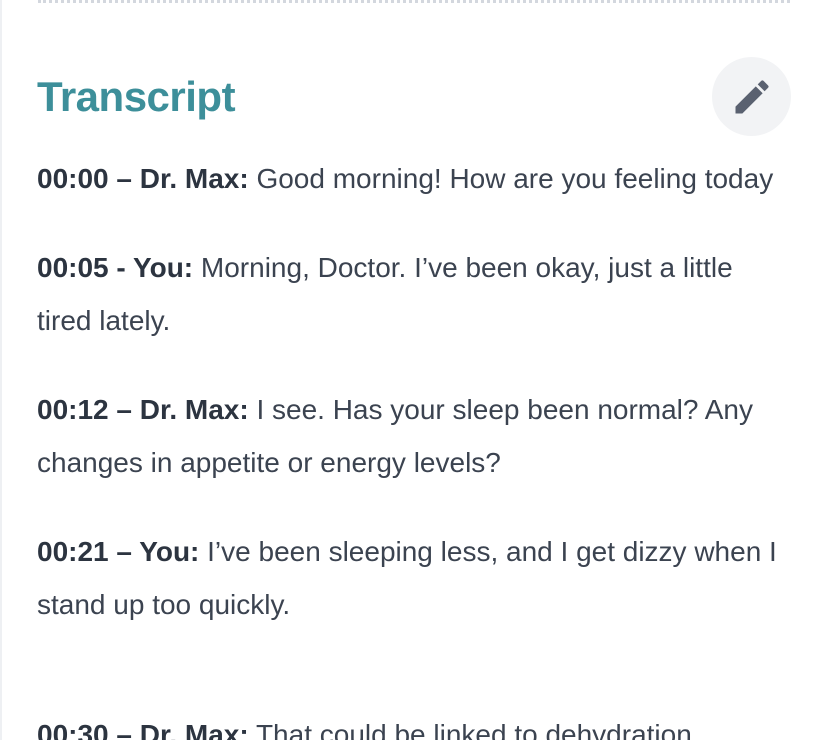  Describe the element at coordinates (143, 409) in the screenshot. I see `entry-timestamp-speaker: 00:12 – Dr. Max:` at that location.